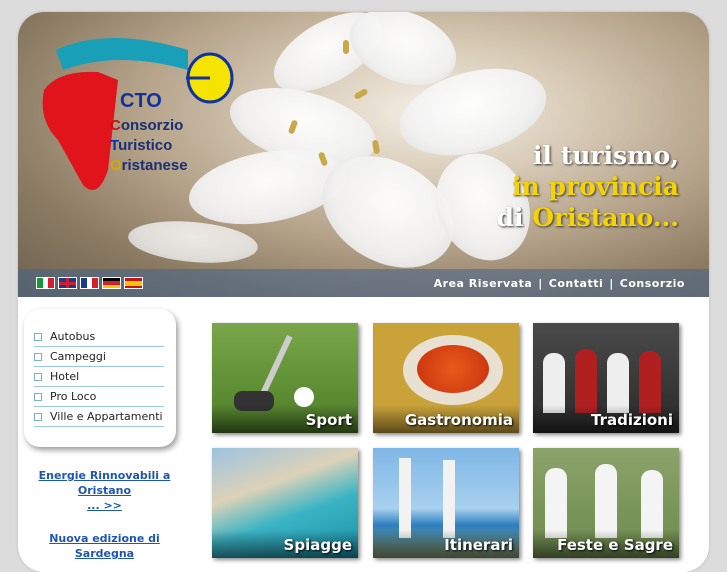 The image size is (727, 572). Describe the element at coordinates (615, 545) in the screenshot. I see `tile-label: Feste e Sagre` at that location.